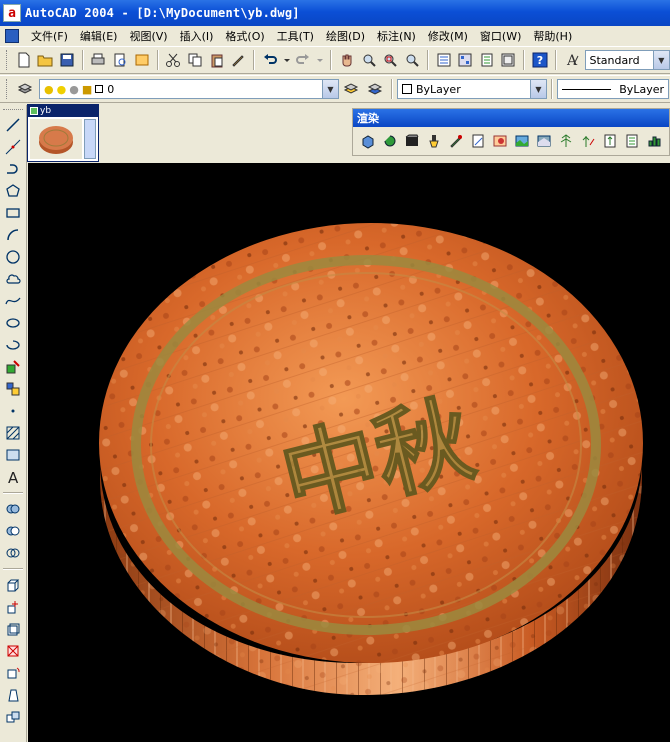 This screenshot has height=742, width=670. I want to click on point-icon, so click(13, 411).